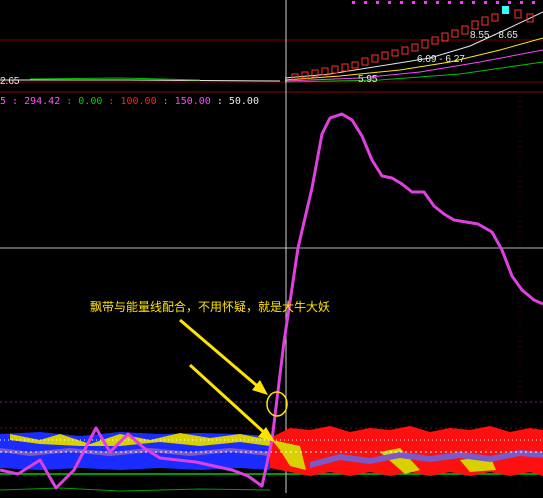  I want to click on price-range-label-low: 5.95, so click(368, 79).